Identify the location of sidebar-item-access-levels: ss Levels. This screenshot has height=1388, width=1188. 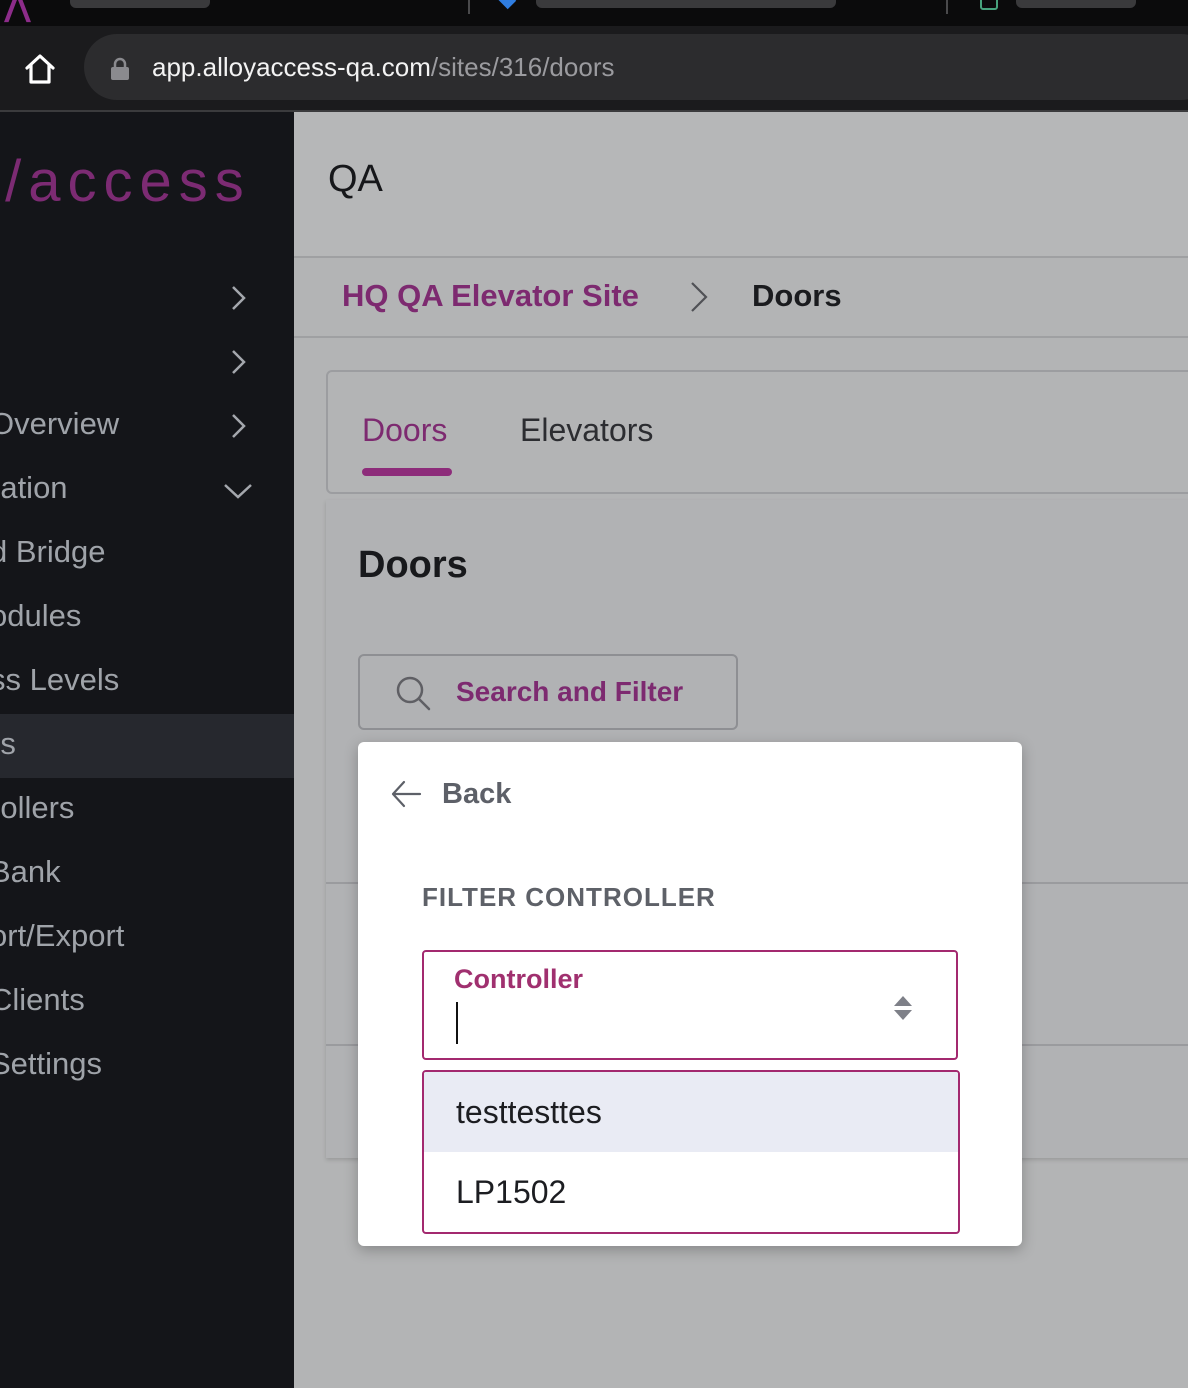
(147, 682).